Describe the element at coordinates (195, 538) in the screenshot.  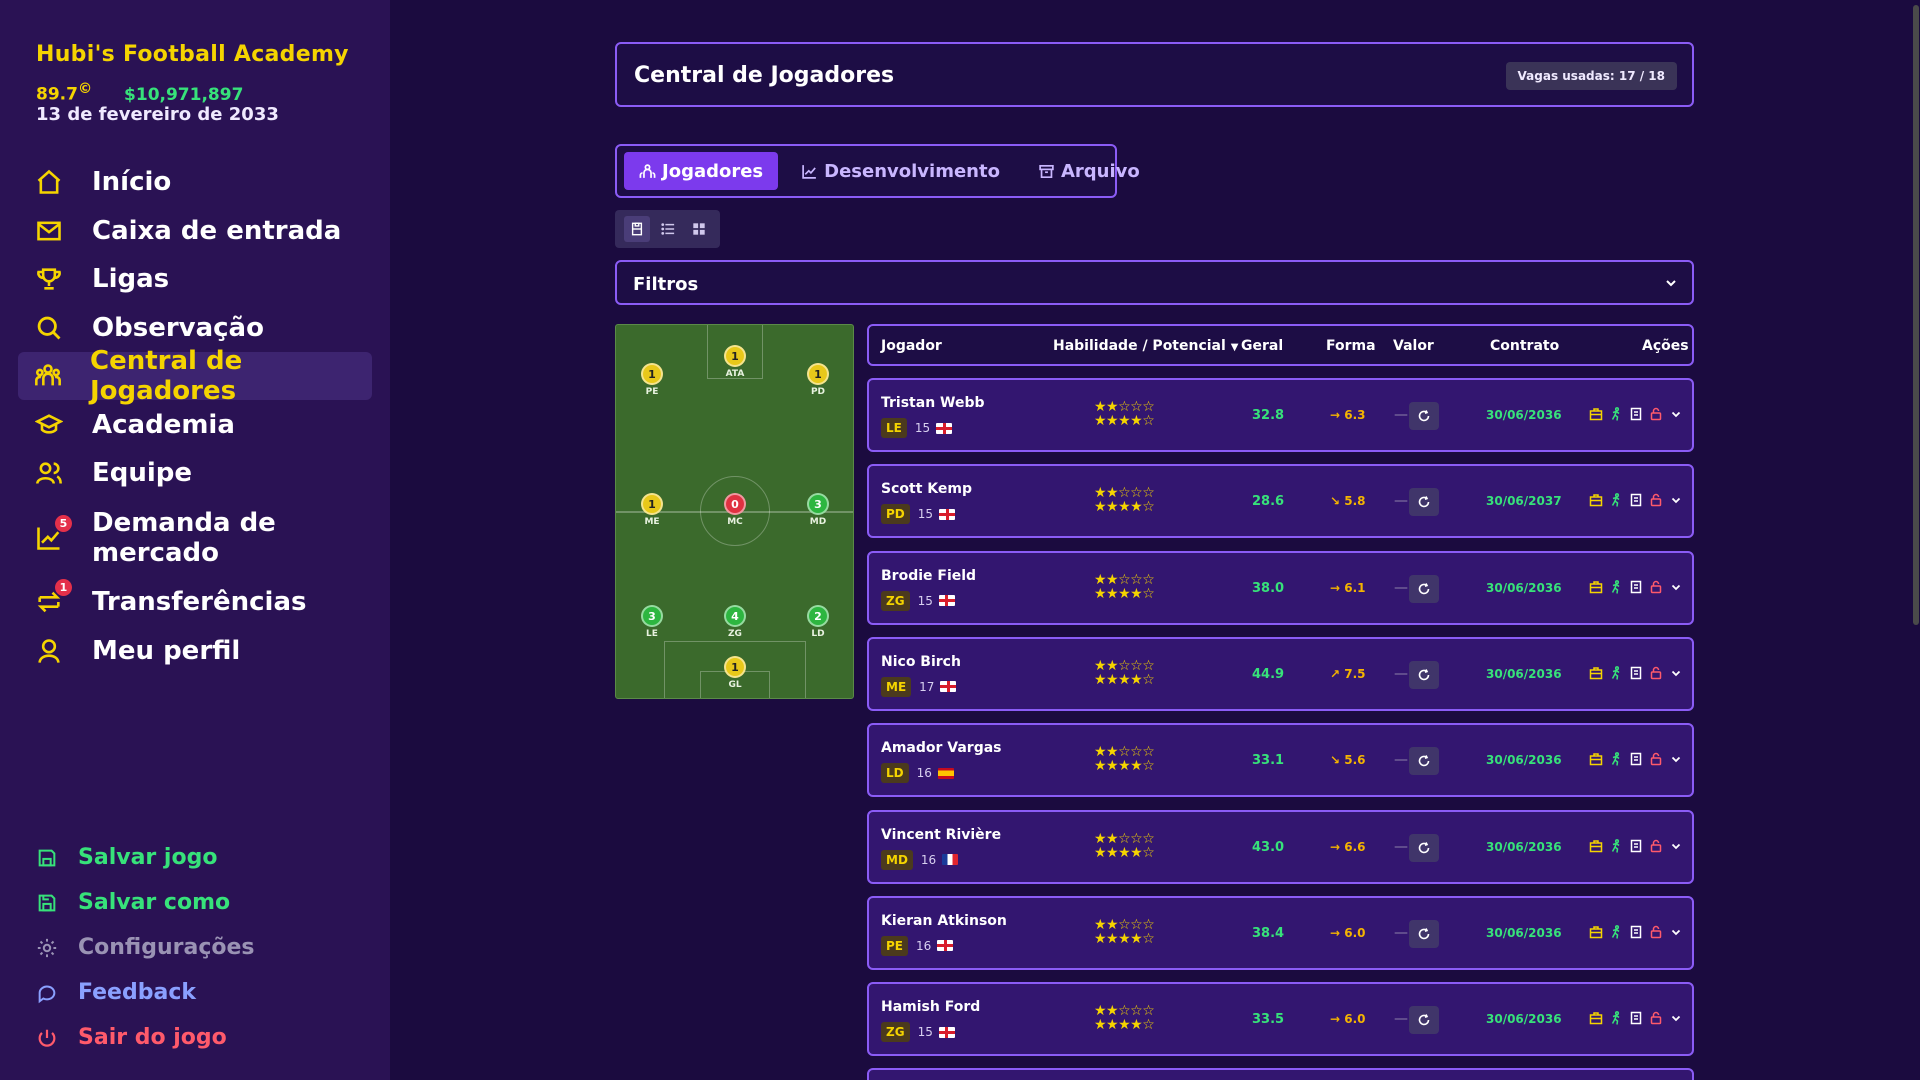
I see `nav-item-market-demand: 5 Demanda de mercado` at that location.